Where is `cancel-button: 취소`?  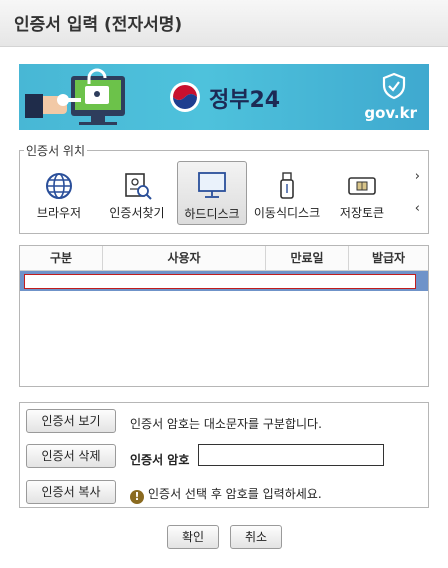
cancel-button: 취소 is located at coordinates (256, 537).